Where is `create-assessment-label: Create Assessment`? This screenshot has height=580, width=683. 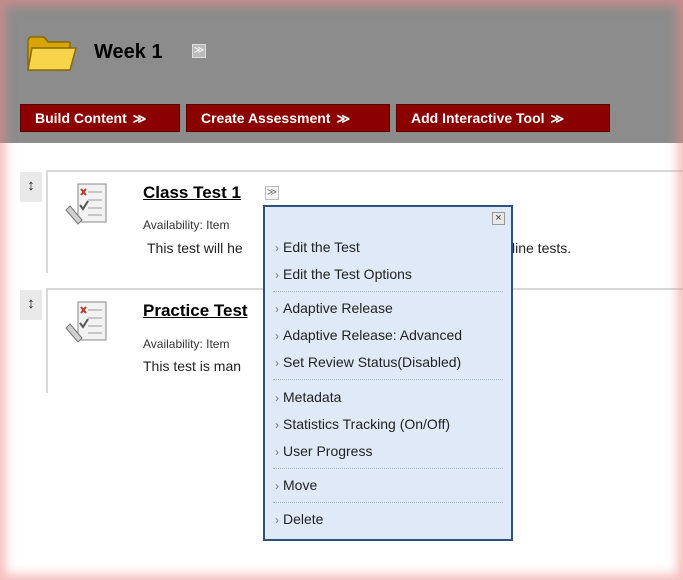
create-assessment-label: Create Assessment is located at coordinates (266, 118).